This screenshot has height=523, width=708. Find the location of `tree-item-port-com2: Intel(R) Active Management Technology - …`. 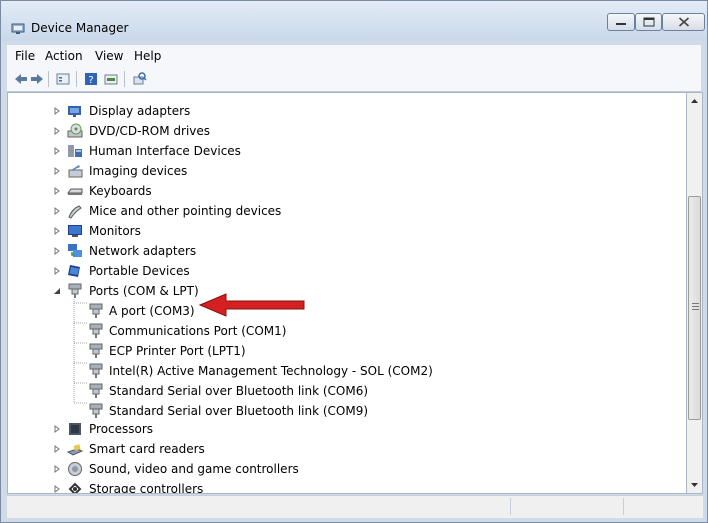

tree-item-port-com2: Intel(R) Active Management Technology - … is located at coordinates (343, 371).